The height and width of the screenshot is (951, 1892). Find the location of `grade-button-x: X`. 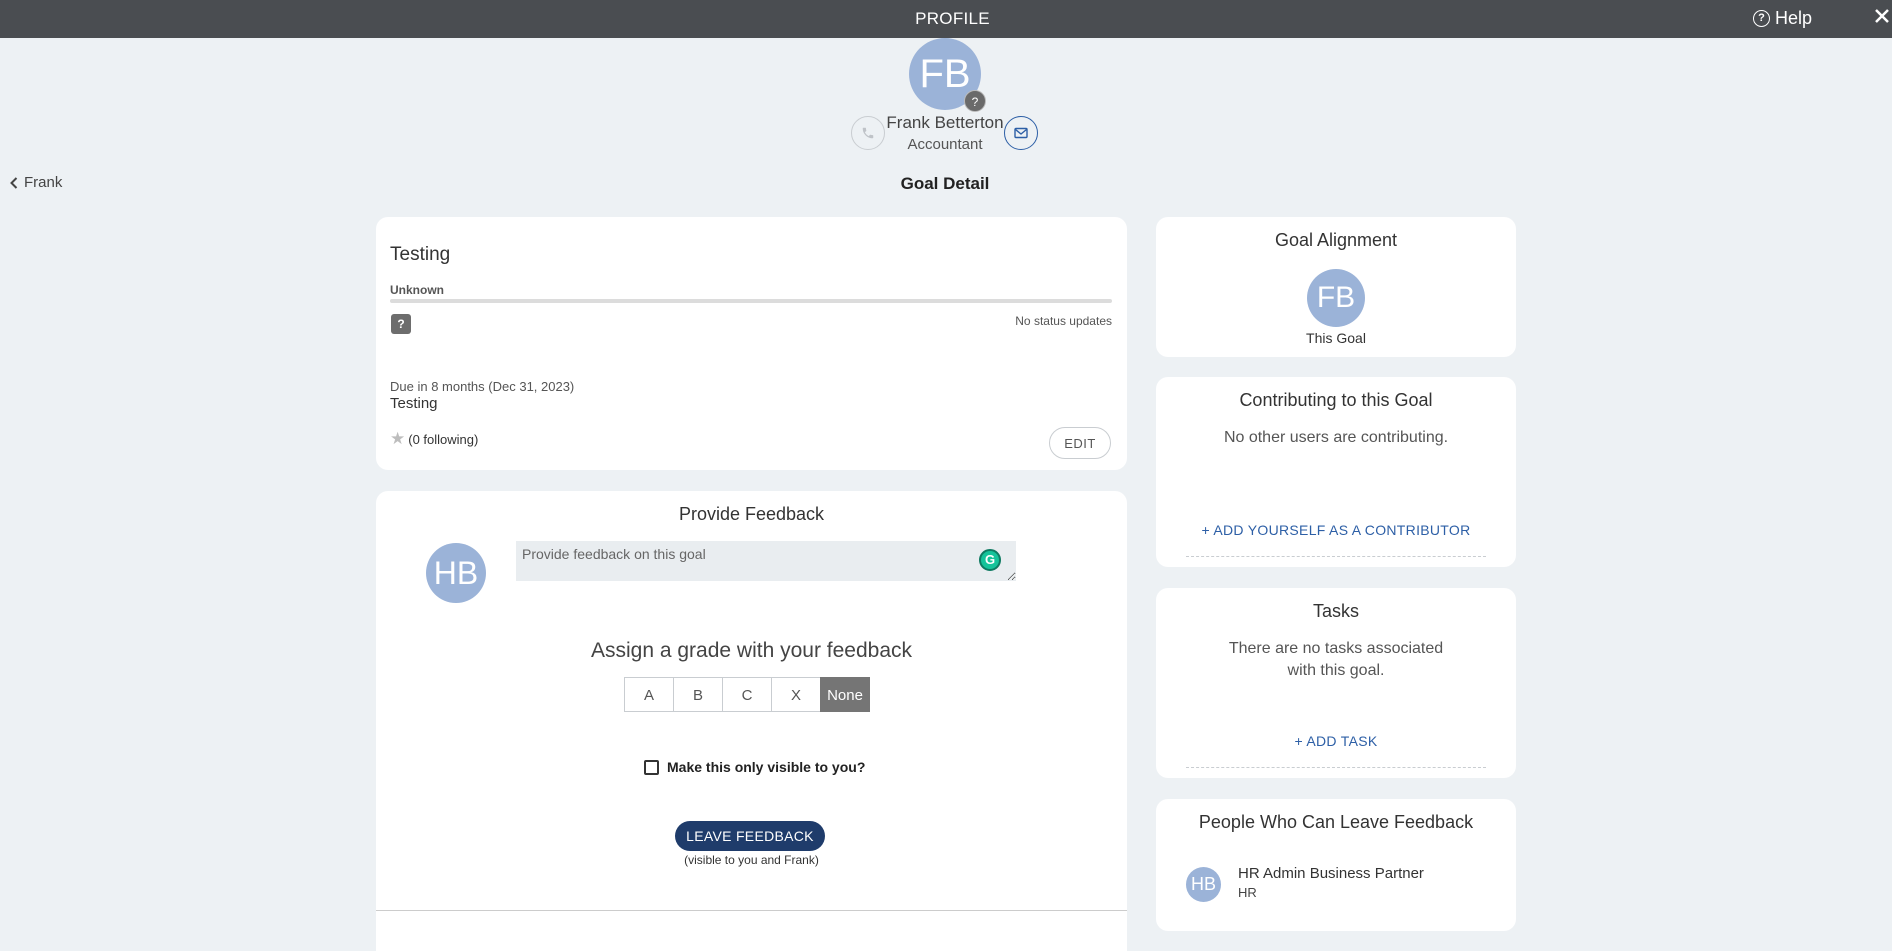

grade-button-x: X is located at coordinates (796, 694).